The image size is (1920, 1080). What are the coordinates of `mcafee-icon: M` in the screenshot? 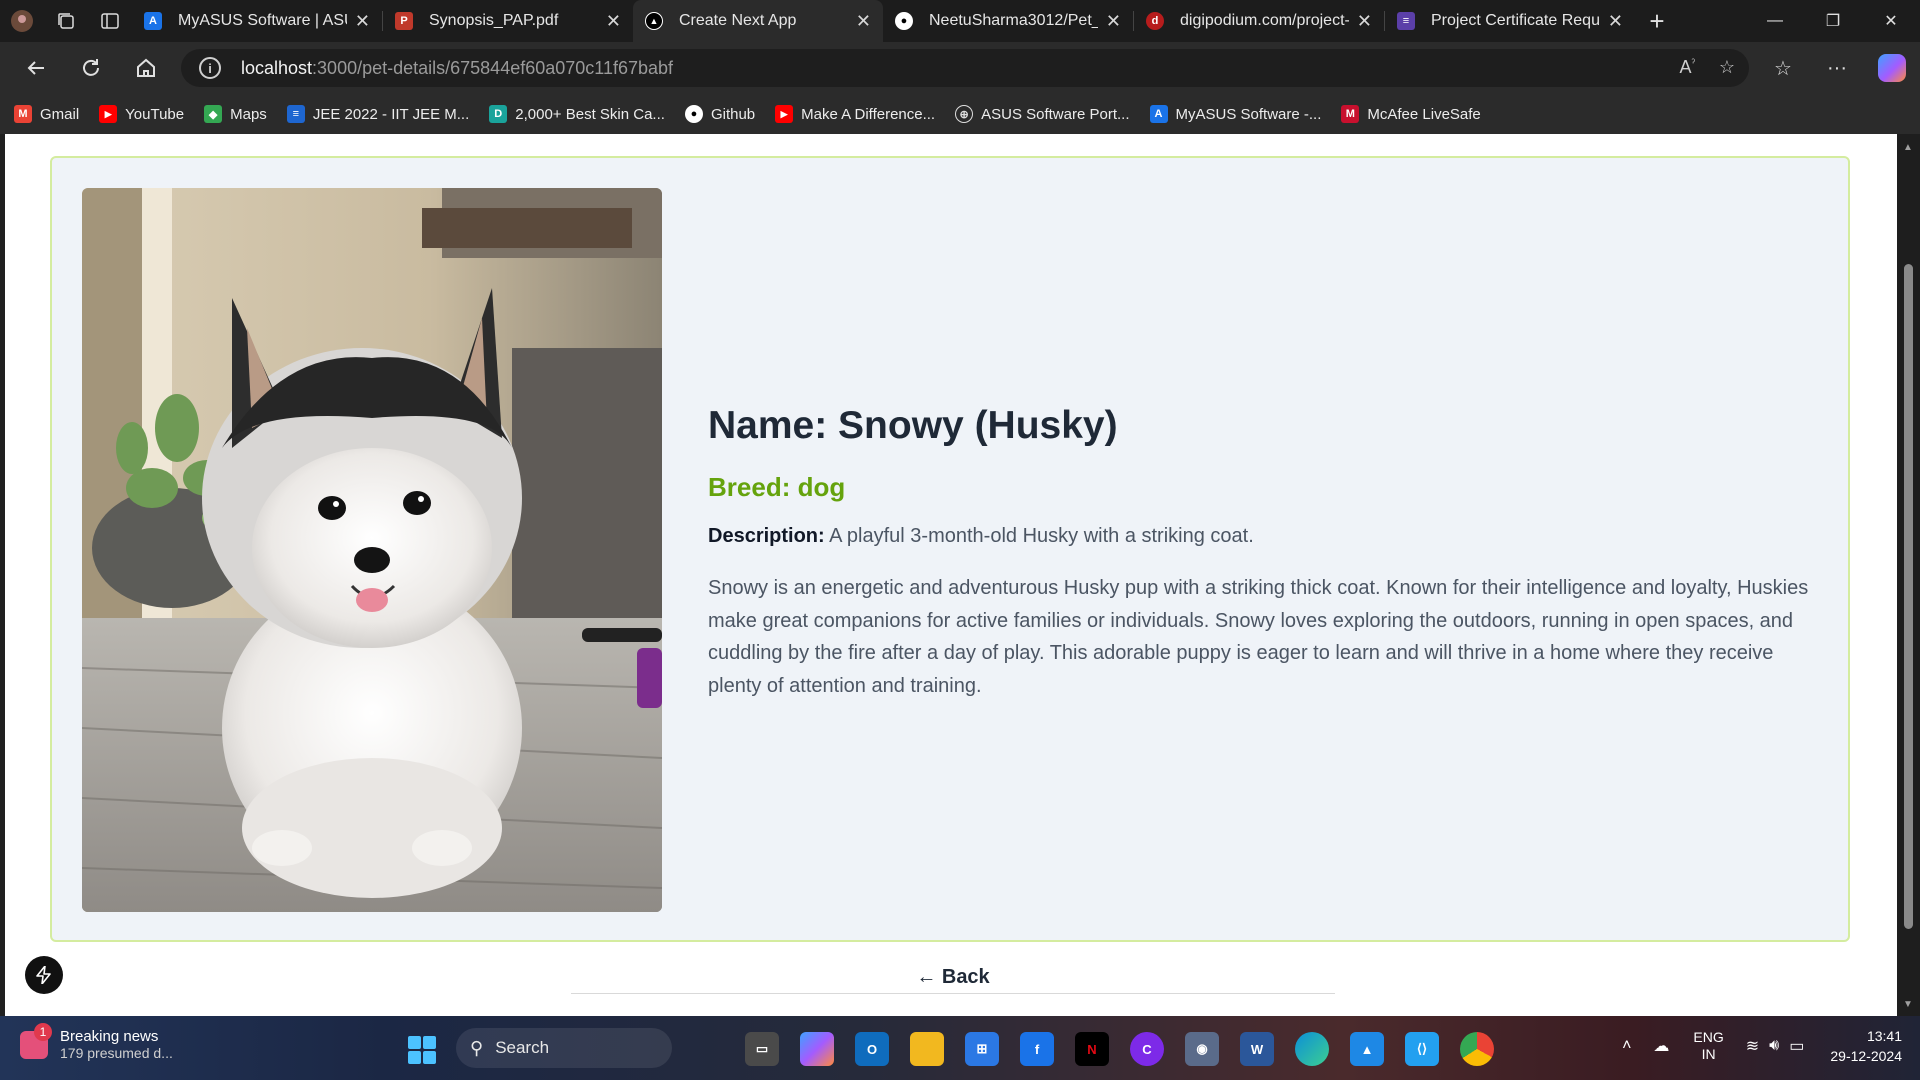 It's located at (1350, 114).